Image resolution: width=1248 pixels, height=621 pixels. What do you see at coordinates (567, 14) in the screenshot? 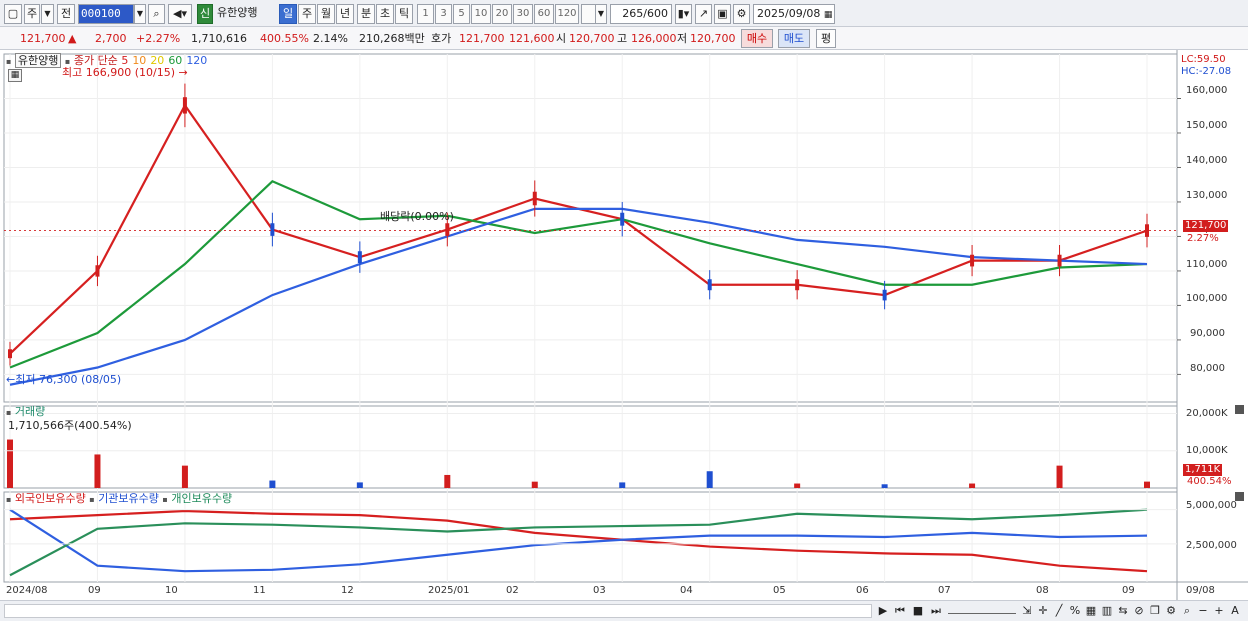
I see `interval-120: 120` at bounding box center [567, 14].